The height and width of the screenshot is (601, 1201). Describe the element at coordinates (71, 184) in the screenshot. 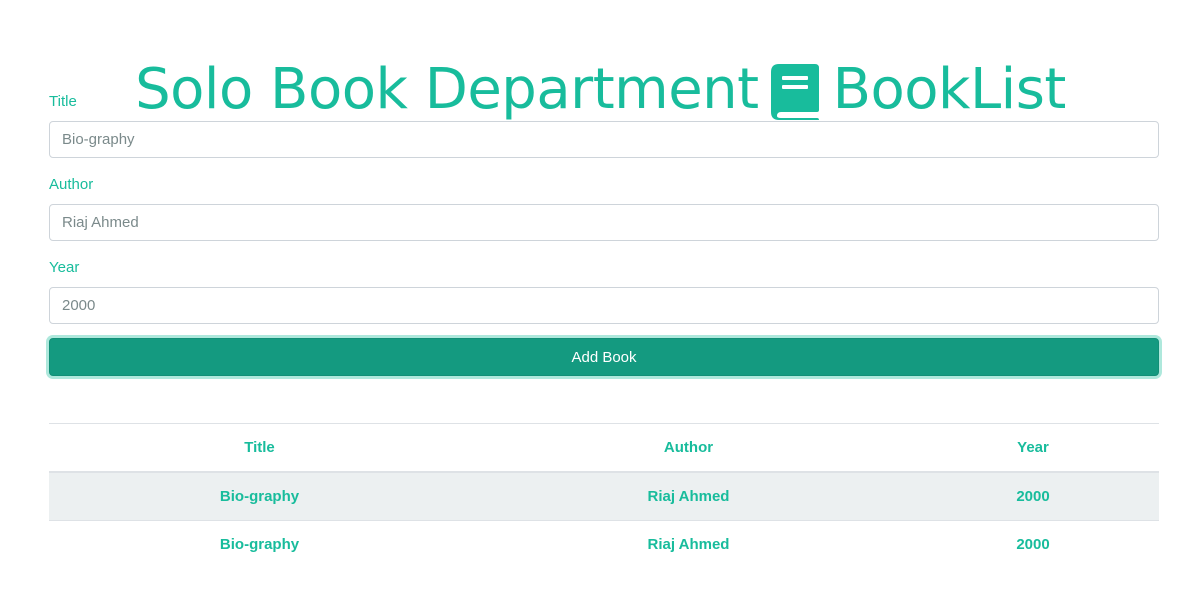

I see `author-label: Author` at that location.